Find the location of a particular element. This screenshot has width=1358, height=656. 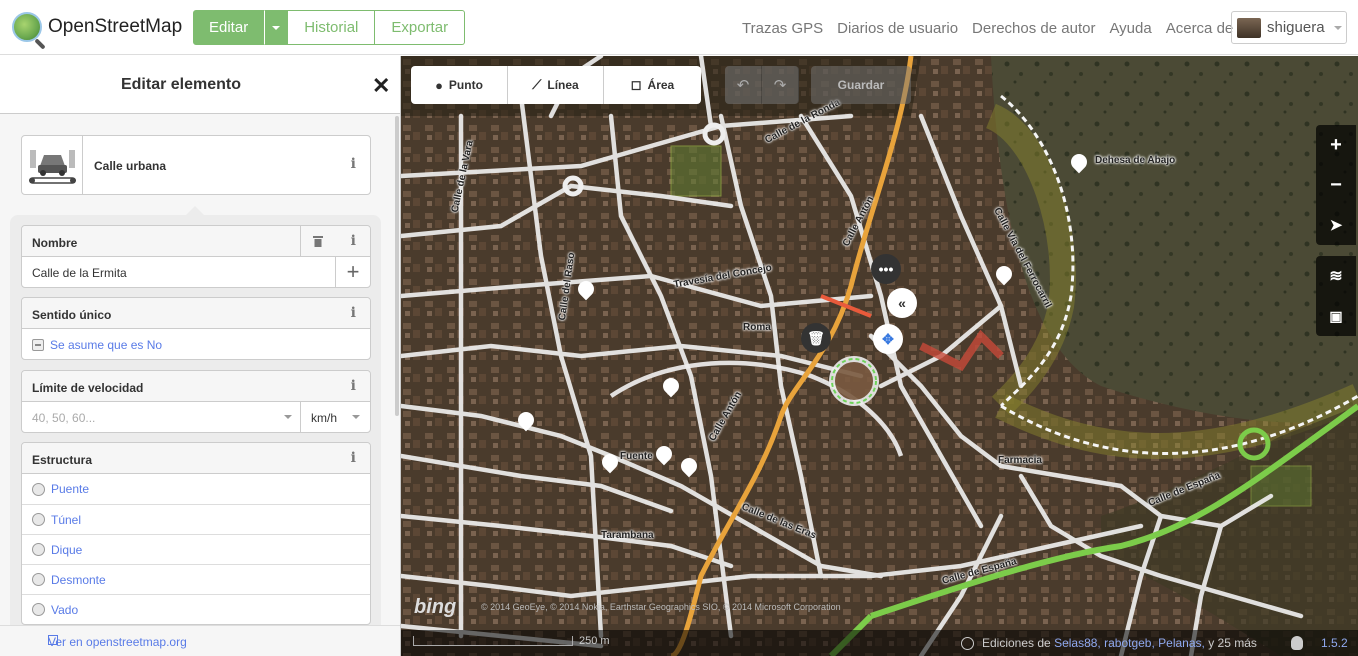

street-preset-icon is located at coordinates (52, 165).